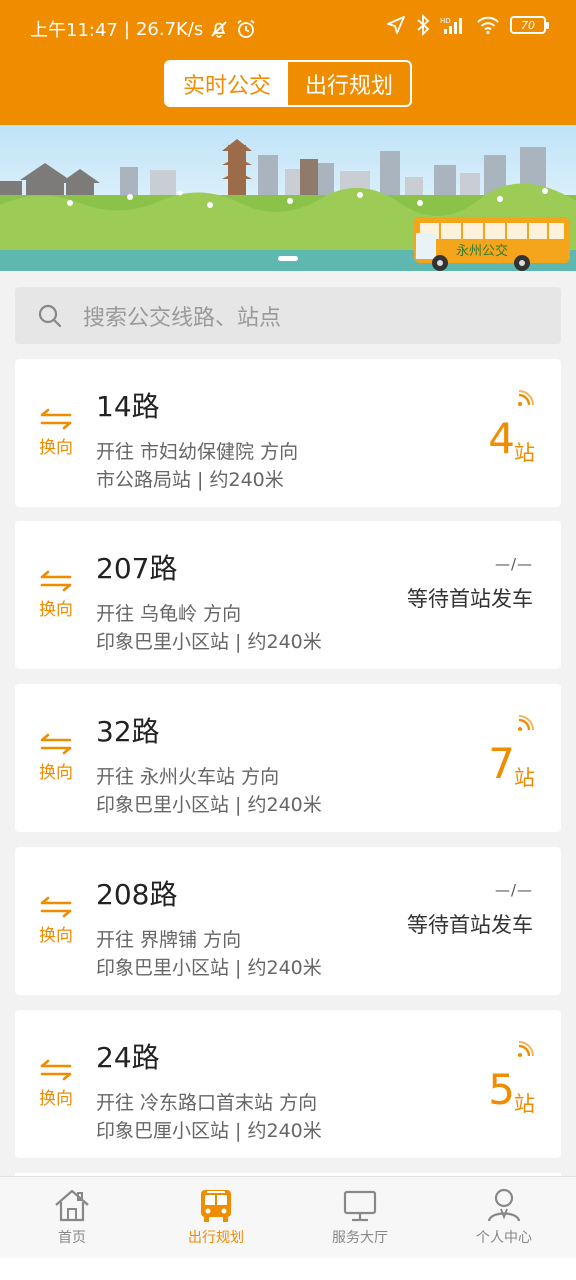 The image size is (576, 1280). I want to click on tab-personal-center-label: 个人中心, so click(504, 1238).